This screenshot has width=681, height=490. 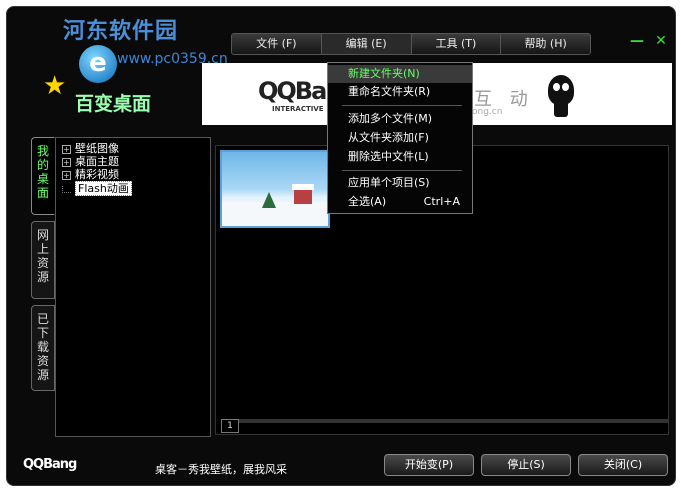 What do you see at coordinates (43, 172) in the screenshot?
I see `tab-my-desktop-label: 我的桌面` at bounding box center [43, 172].